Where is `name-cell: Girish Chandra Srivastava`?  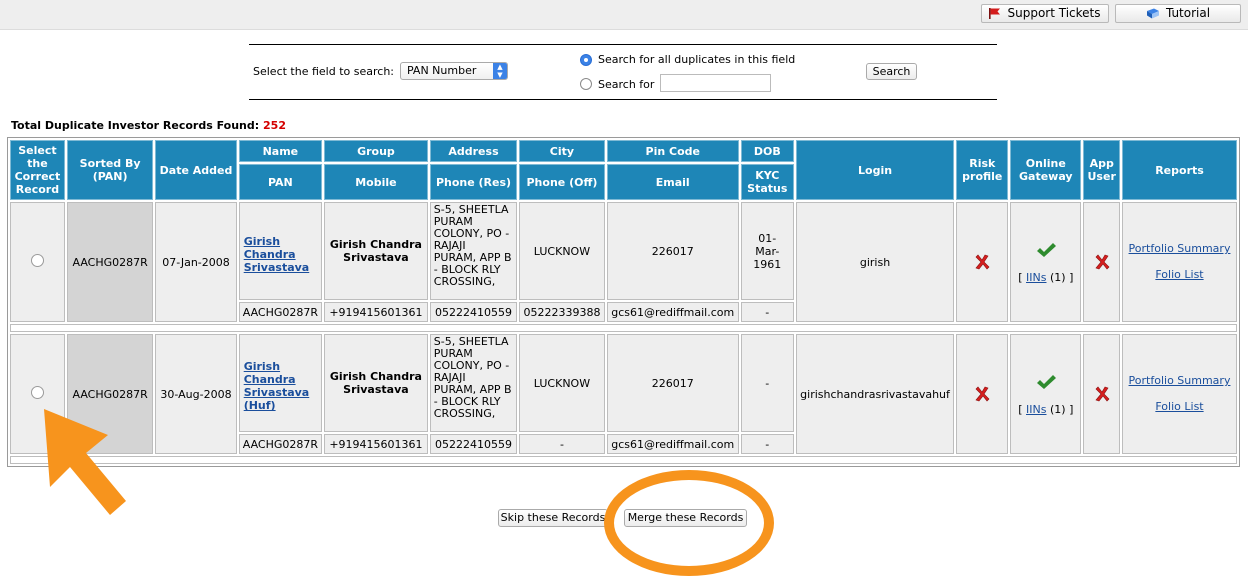
name-cell: Girish Chandra Srivastava is located at coordinates (280, 251).